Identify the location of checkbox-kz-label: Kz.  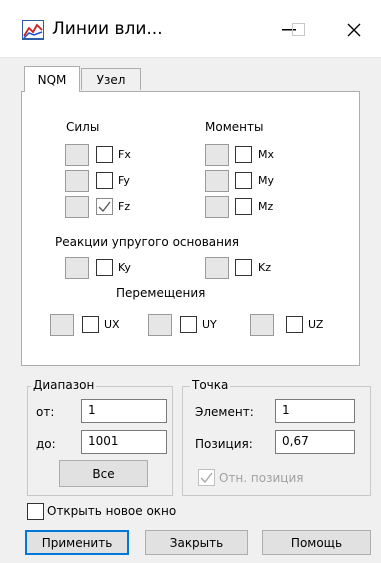
(264, 267).